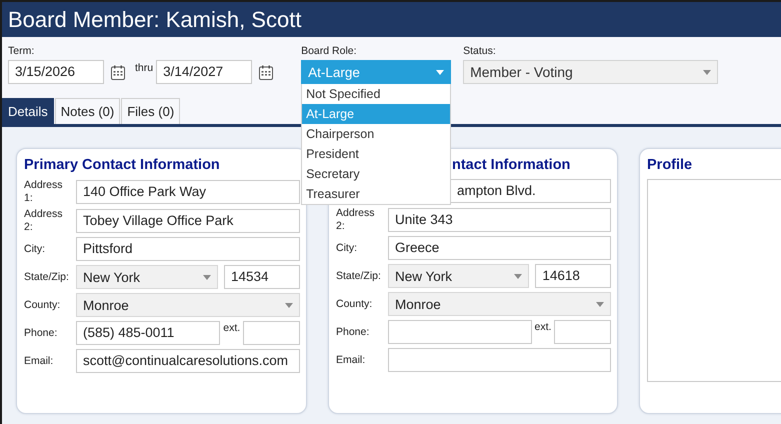 The width and height of the screenshot is (781, 424). I want to click on thru-label: thru, so click(144, 68).